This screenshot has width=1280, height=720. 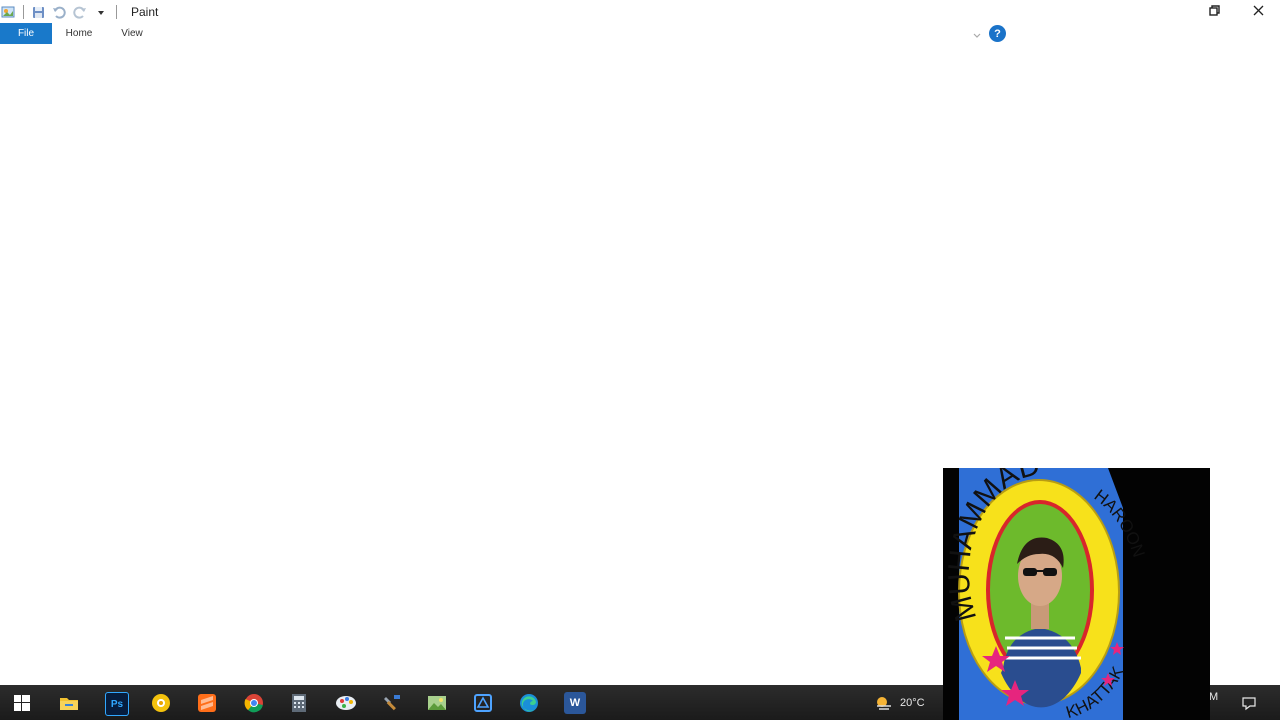 I want to click on tool-app-icon, so click(x=392, y=703).